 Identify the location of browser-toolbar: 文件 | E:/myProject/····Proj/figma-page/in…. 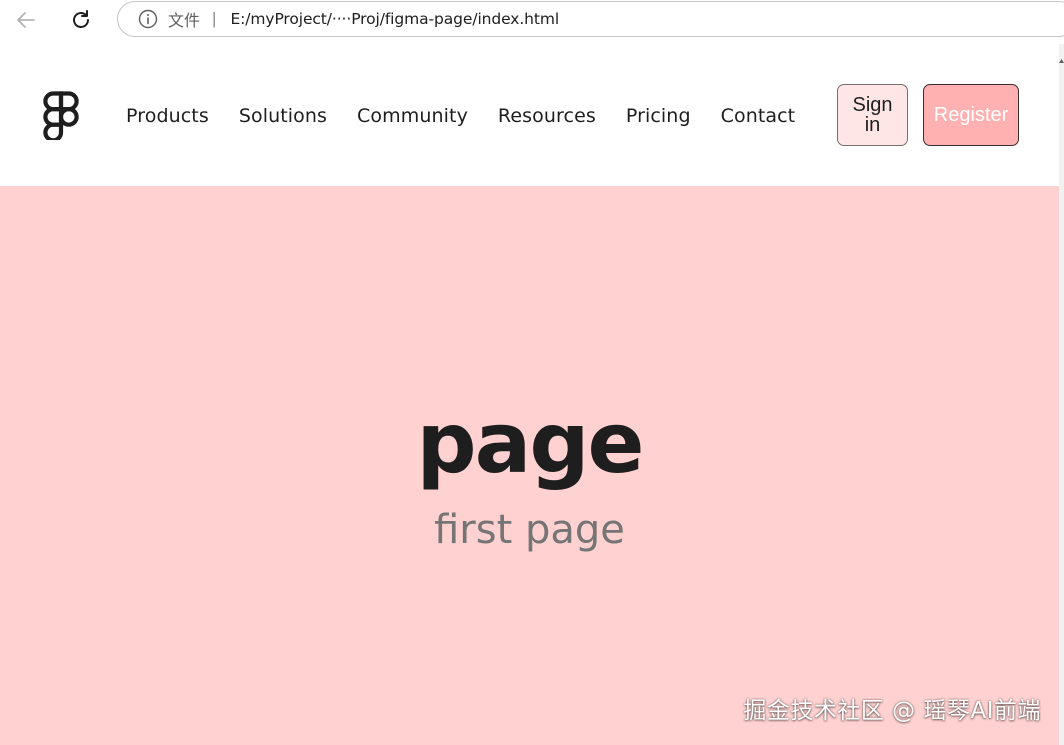
(532, 20).